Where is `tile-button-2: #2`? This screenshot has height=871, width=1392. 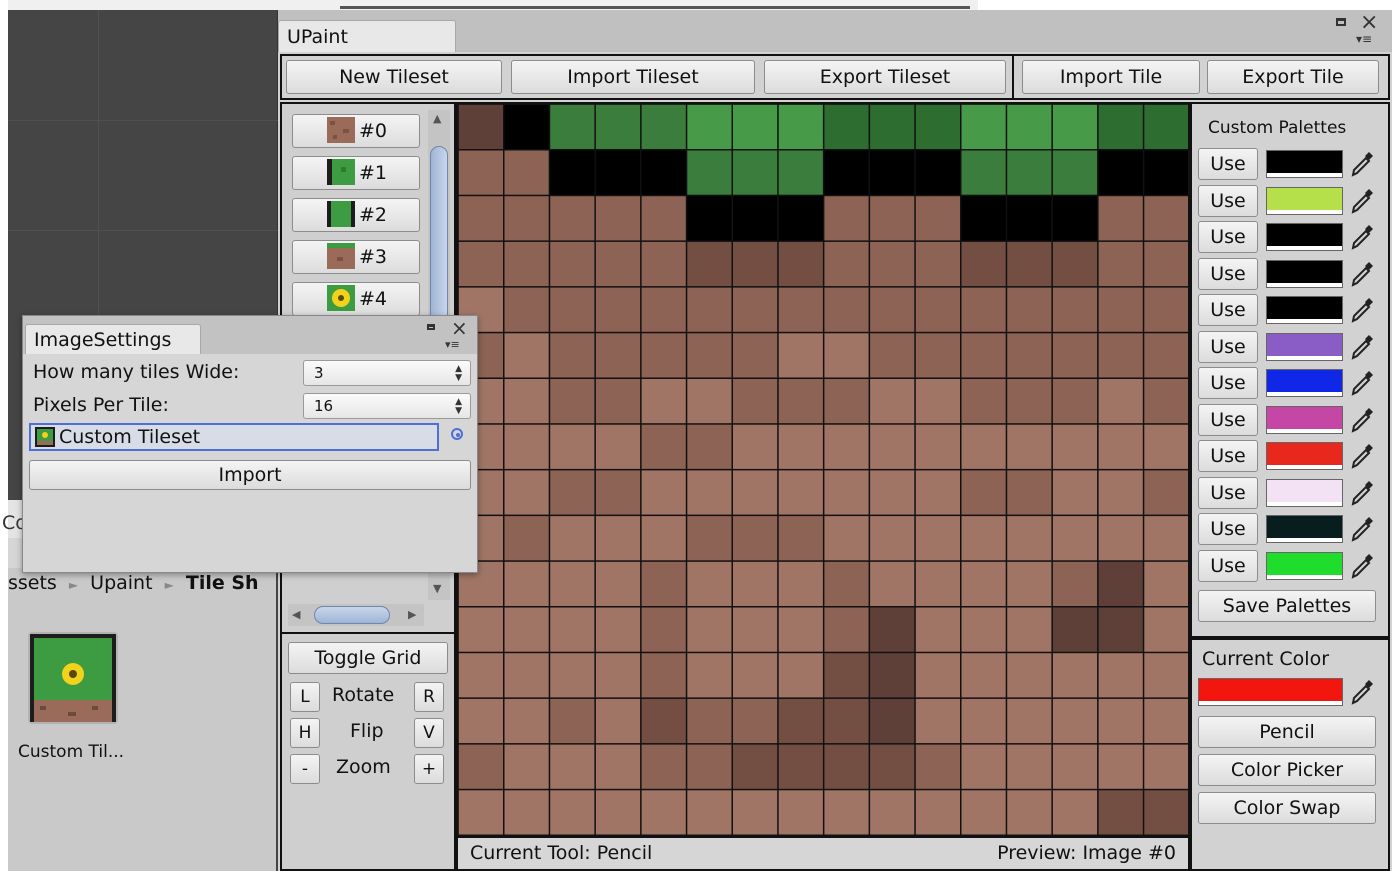 tile-button-2: #2 is located at coordinates (356, 215).